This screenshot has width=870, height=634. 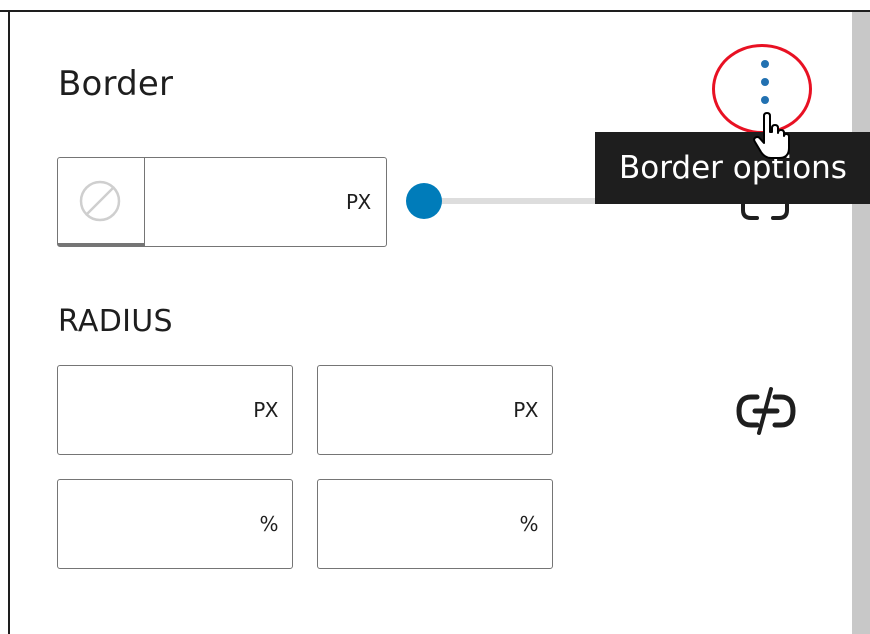 I want to click on border-width-slider-thumb, so click(x=424, y=201).